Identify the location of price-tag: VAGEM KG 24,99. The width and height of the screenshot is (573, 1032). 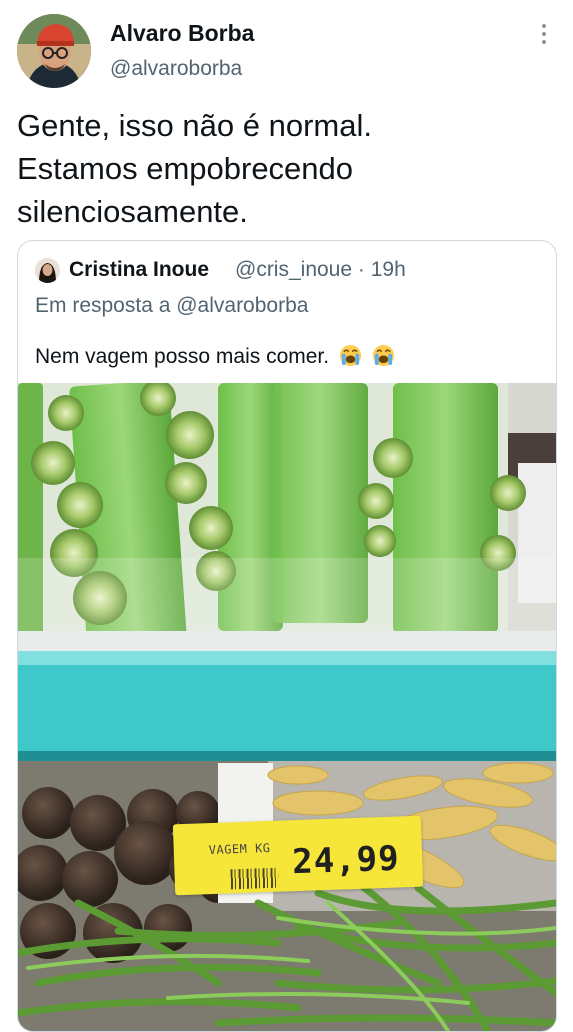
(298, 855).